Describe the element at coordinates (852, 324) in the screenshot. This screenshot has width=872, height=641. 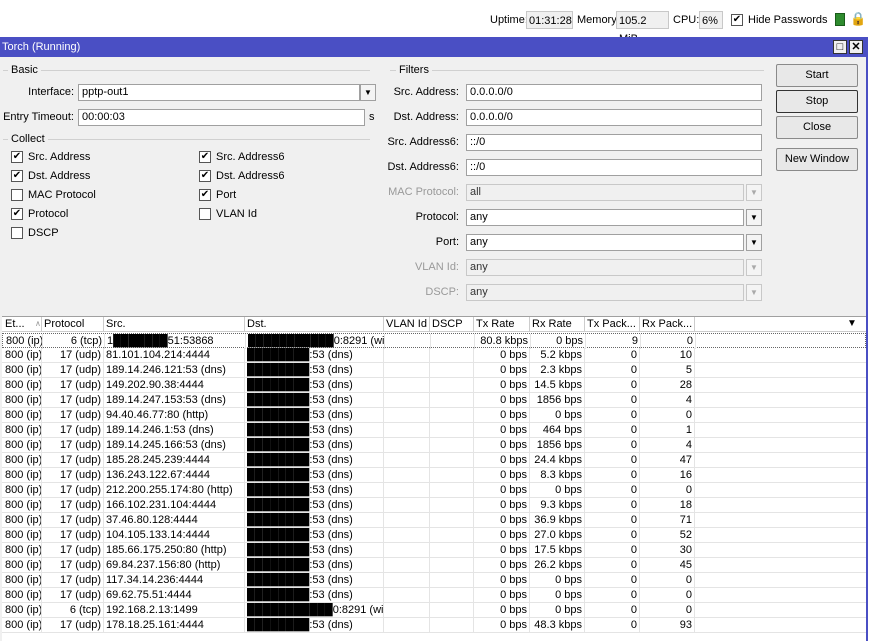
I see `columns-menu-icon: ▼` at that location.